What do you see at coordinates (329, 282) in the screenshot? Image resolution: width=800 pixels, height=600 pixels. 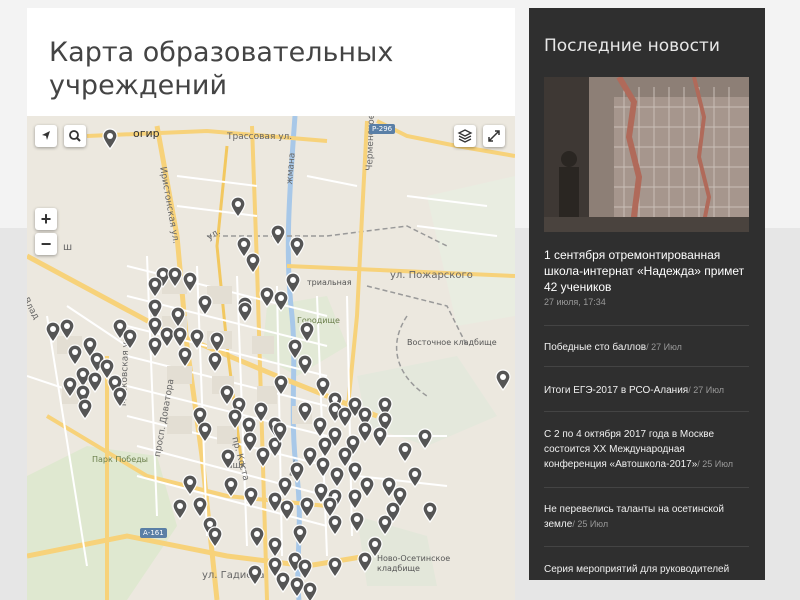 I see `map-label-sirial: триальная` at bounding box center [329, 282].